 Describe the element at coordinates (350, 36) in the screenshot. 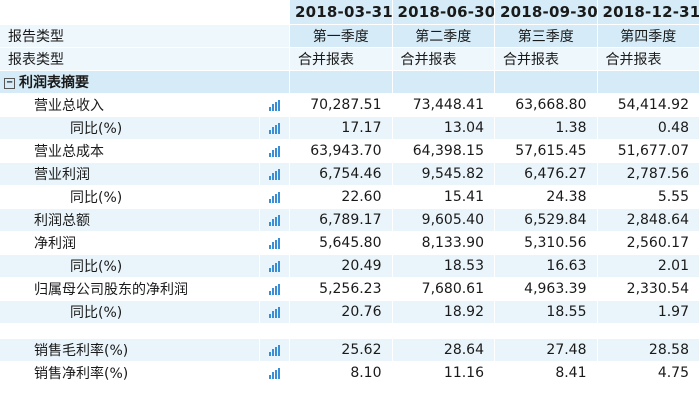

I see `report-type-row: 报告类型 第一季度 第二季度 第三季度 第四季度` at that location.